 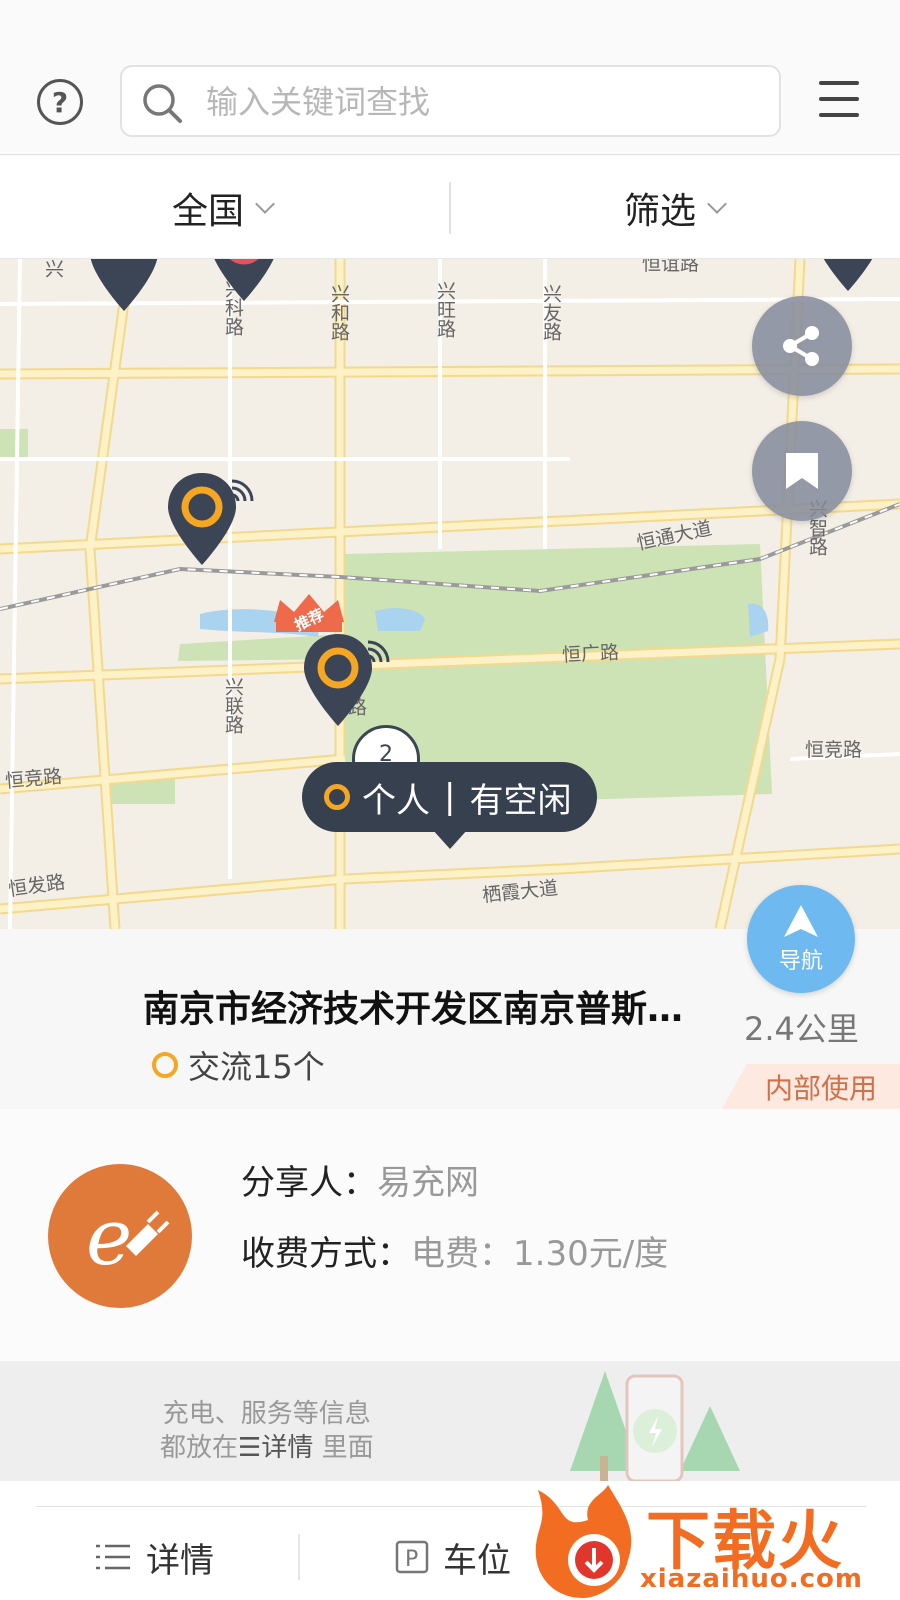 What do you see at coordinates (162, 103) in the screenshot?
I see `search-icon` at bounding box center [162, 103].